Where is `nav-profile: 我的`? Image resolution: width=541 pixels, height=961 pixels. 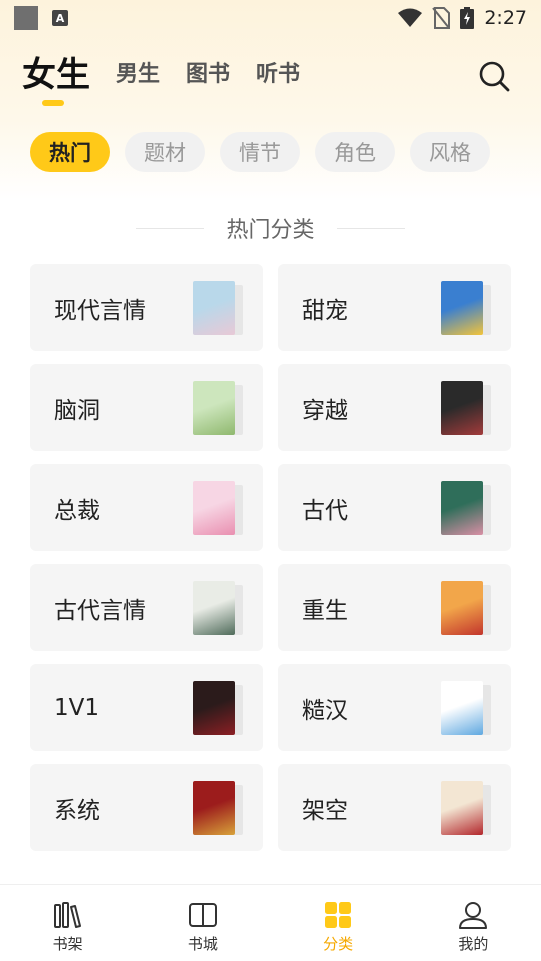 nav-profile: 我的 is located at coordinates (473, 923).